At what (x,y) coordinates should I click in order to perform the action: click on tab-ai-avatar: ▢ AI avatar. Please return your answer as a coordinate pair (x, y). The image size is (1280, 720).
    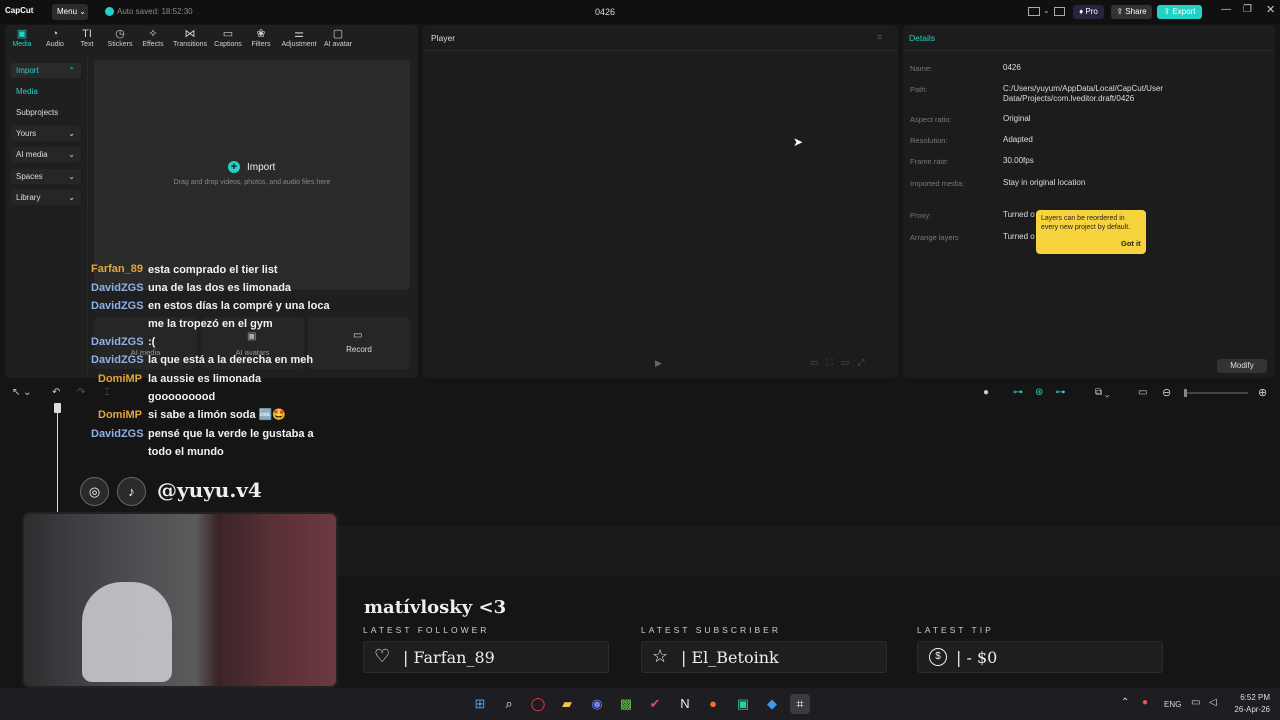
    Looking at the image, I should click on (338, 38).